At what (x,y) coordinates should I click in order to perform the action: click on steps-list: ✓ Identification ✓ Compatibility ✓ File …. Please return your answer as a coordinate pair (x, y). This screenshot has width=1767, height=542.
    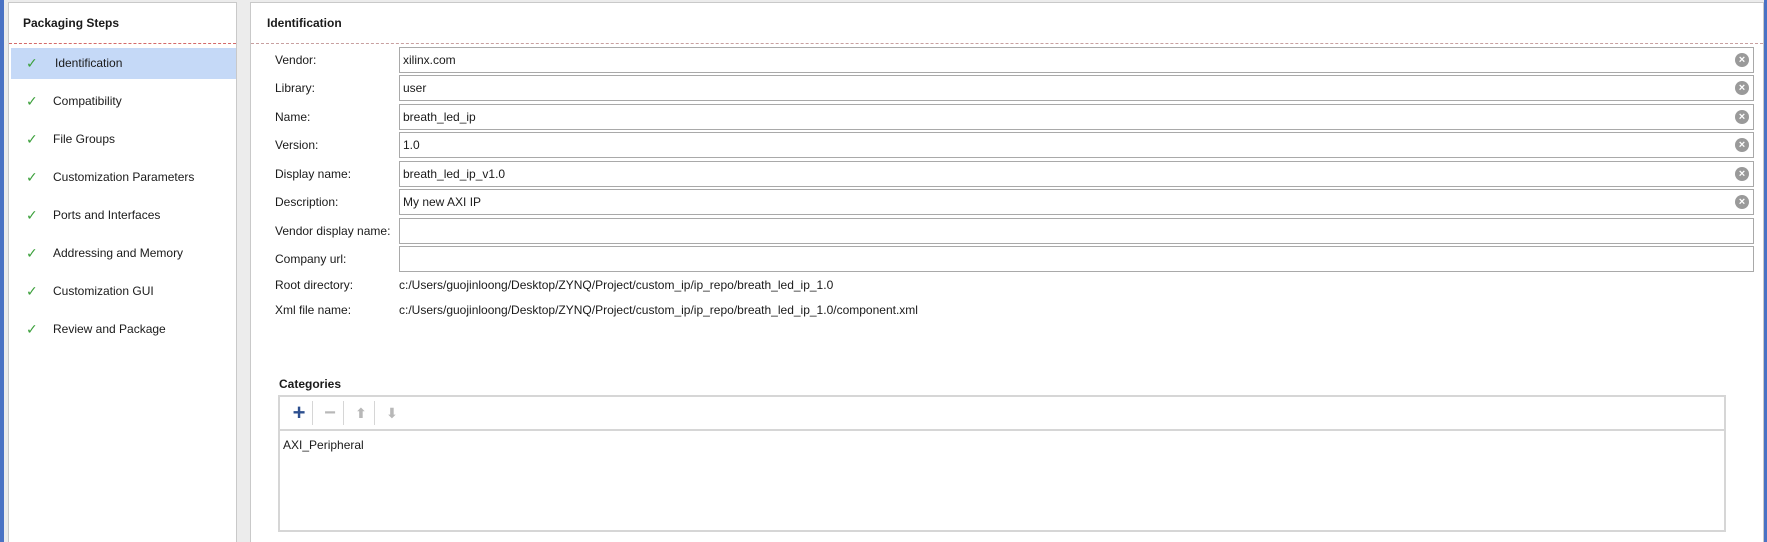
    Looking at the image, I should click on (122, 196).